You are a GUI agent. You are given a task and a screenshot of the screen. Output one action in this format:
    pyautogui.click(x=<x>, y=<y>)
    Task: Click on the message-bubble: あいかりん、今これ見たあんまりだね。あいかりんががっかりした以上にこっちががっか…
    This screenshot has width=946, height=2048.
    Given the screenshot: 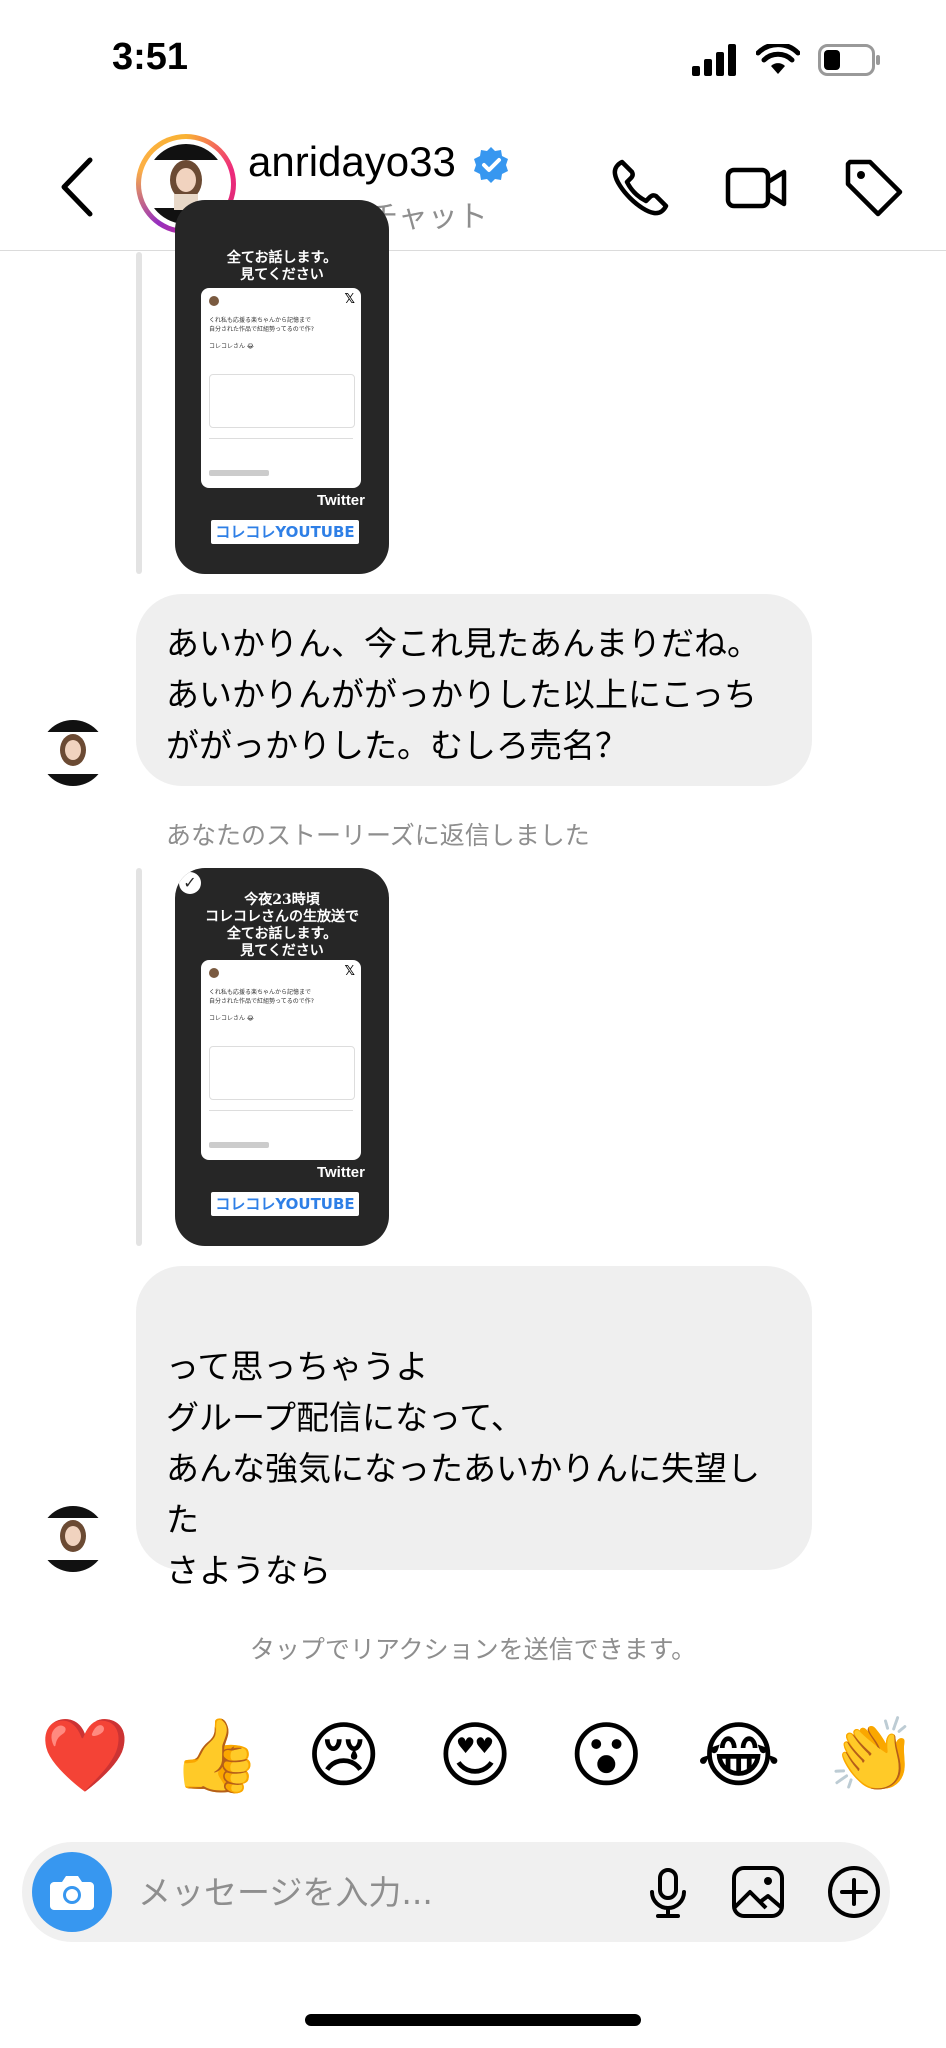 What is the action you would take?
    pyautogui.click(x=474, y=690)
    